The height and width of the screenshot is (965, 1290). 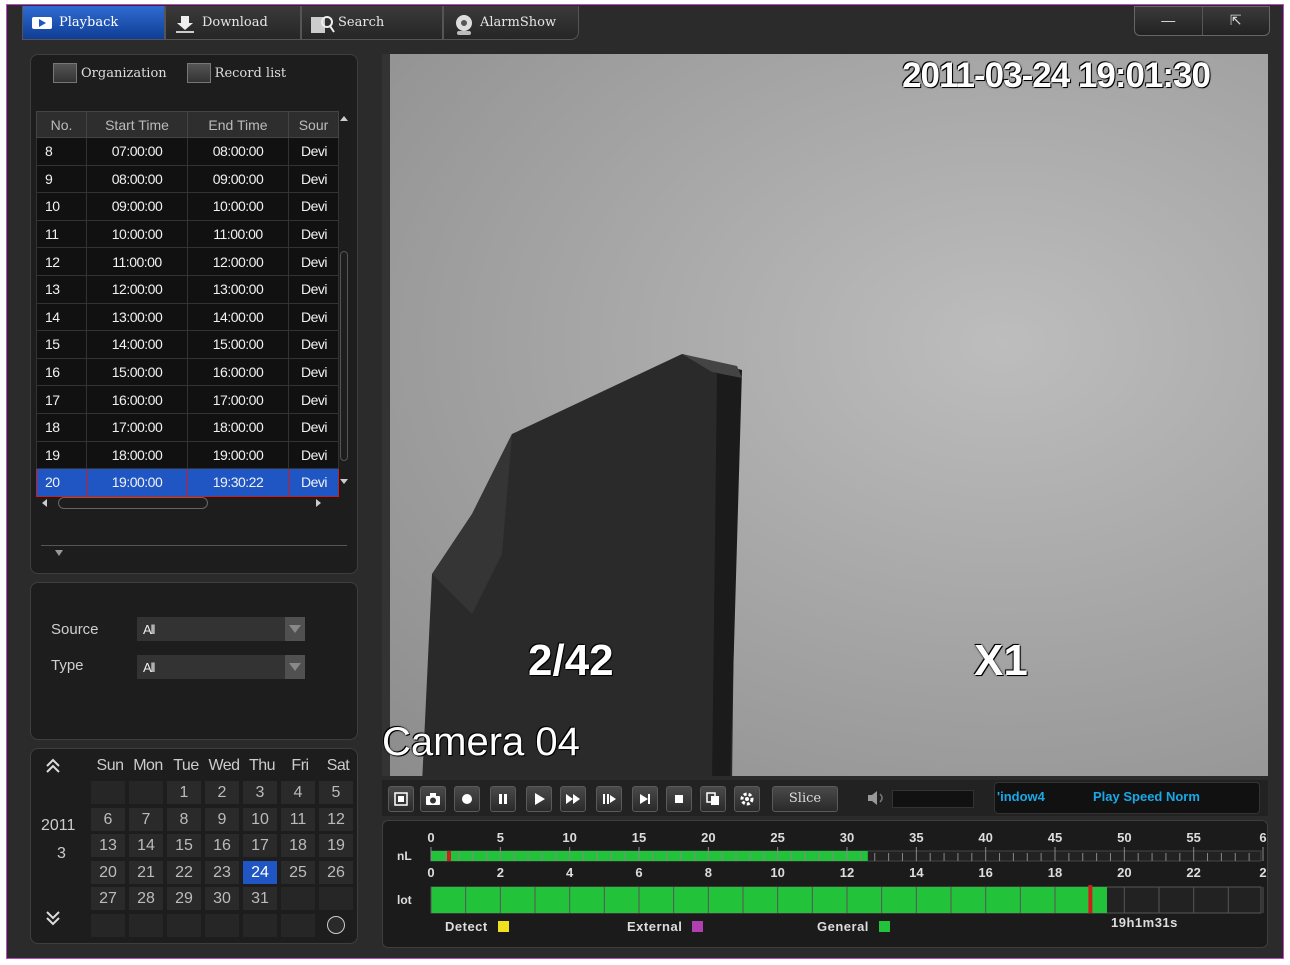 I want to click on calendar-day: 20, so click(x=108, y=872).